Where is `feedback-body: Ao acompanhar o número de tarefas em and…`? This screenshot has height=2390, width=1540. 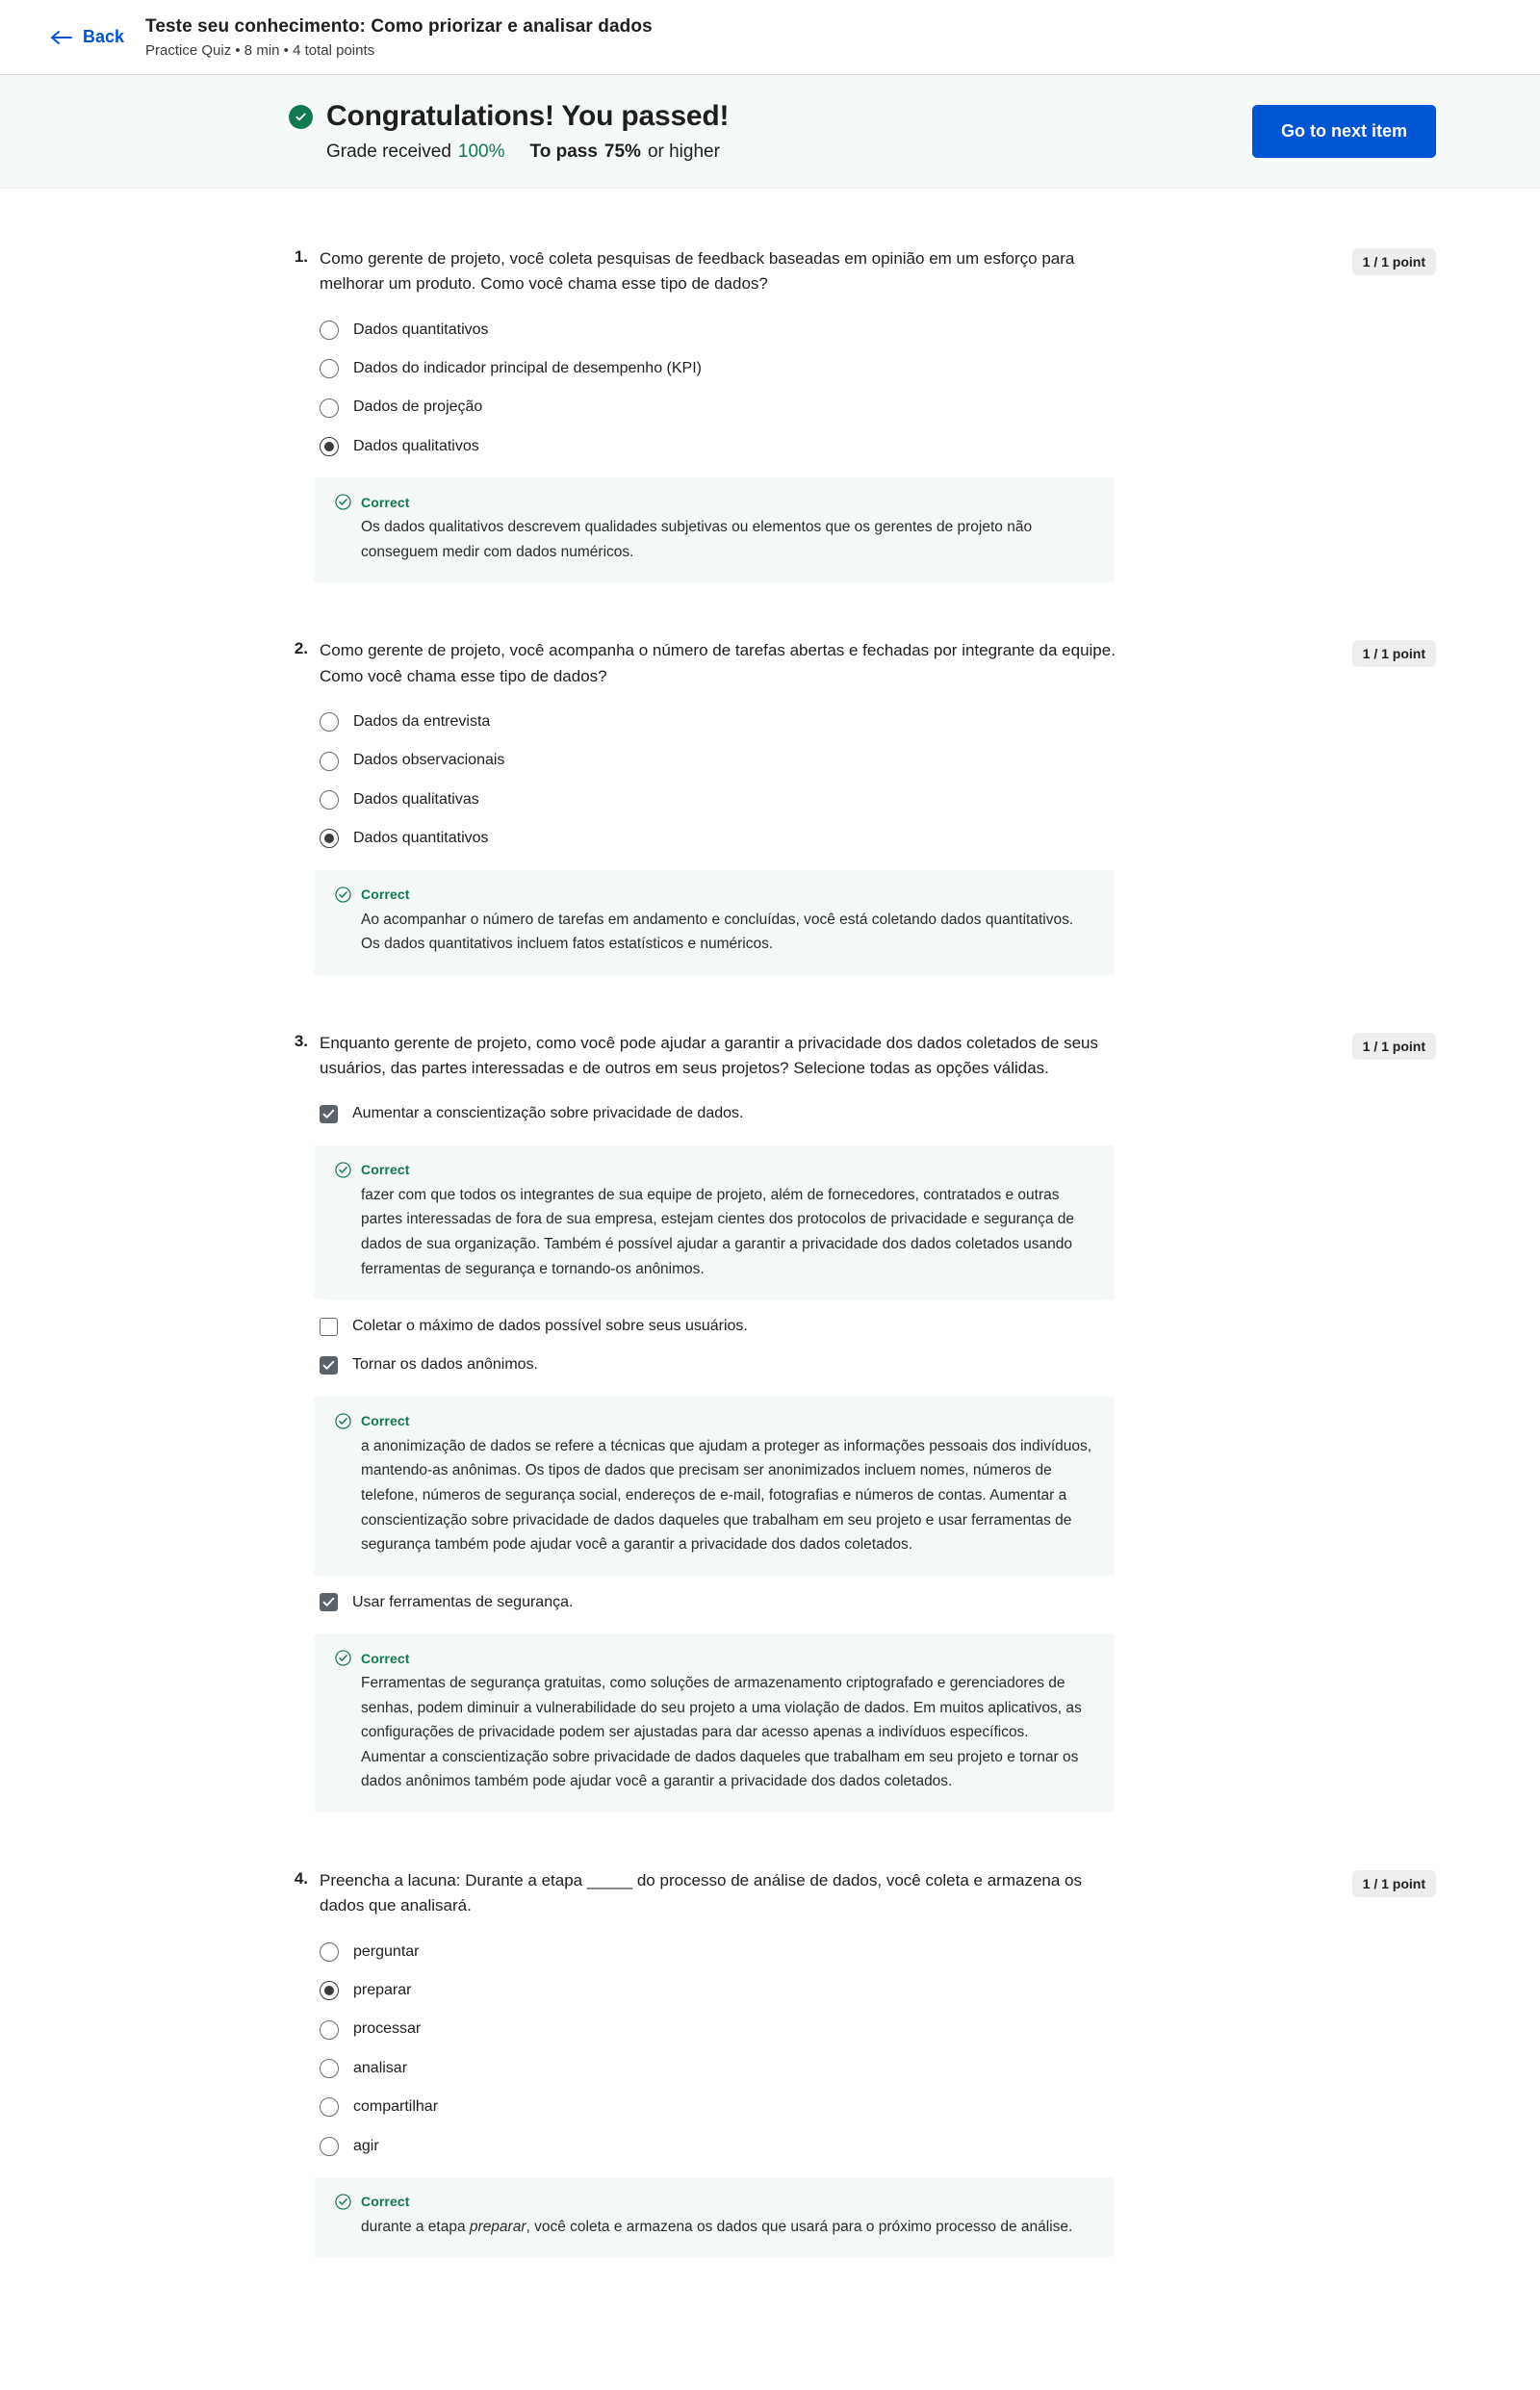
feedback-body: Ao acompanhar o número de tarefas em and… is located at coordinates (717, 932).